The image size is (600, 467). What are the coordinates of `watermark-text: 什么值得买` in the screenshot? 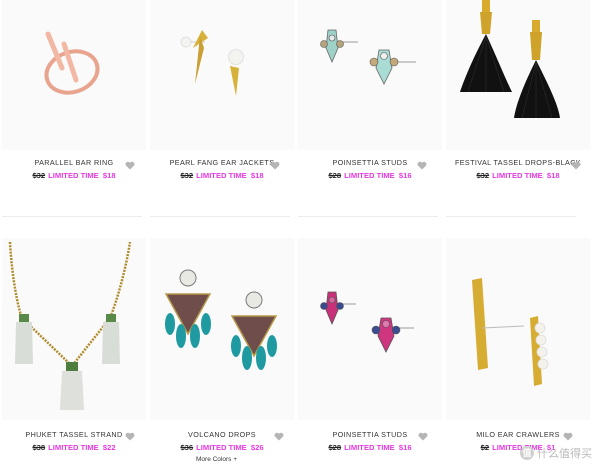 It's located at (564, 454).